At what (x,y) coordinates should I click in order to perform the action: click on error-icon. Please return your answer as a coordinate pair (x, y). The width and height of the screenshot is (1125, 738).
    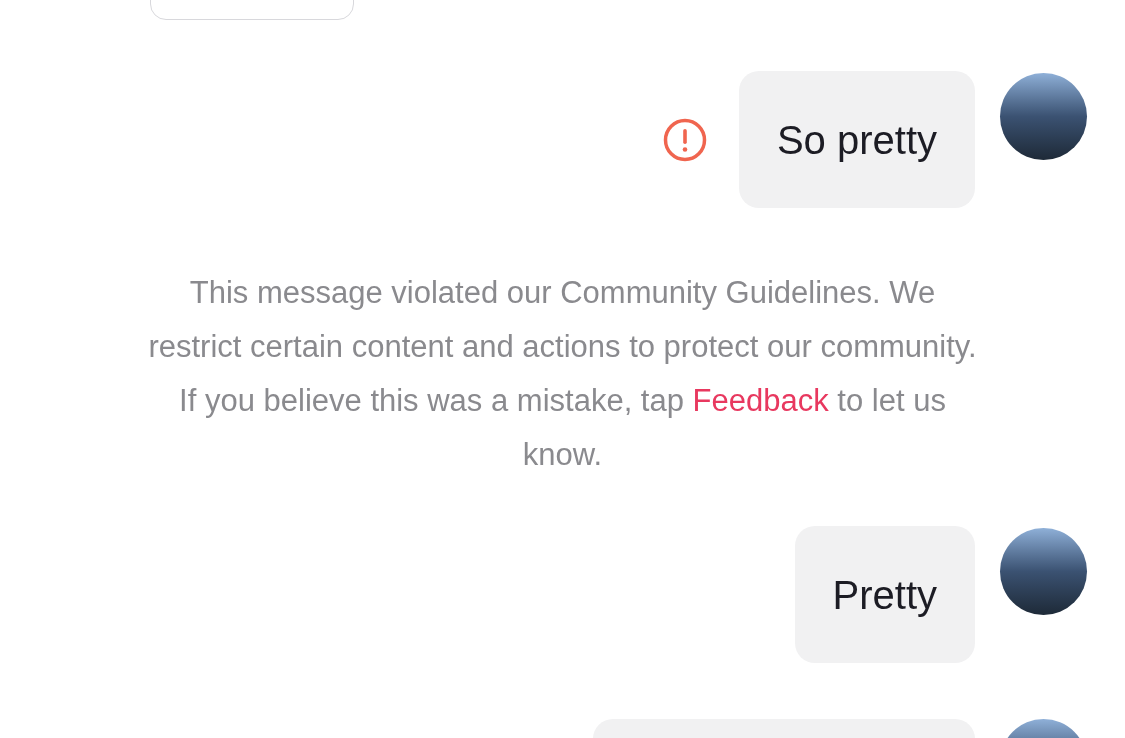
    Looking at the image, I should click on (684, 139).